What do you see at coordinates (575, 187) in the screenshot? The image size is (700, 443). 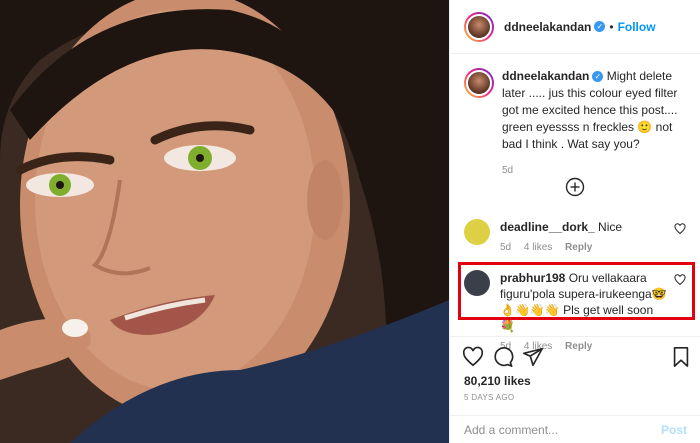 I see `add-circle-icon` at bounding box center [575, 187].